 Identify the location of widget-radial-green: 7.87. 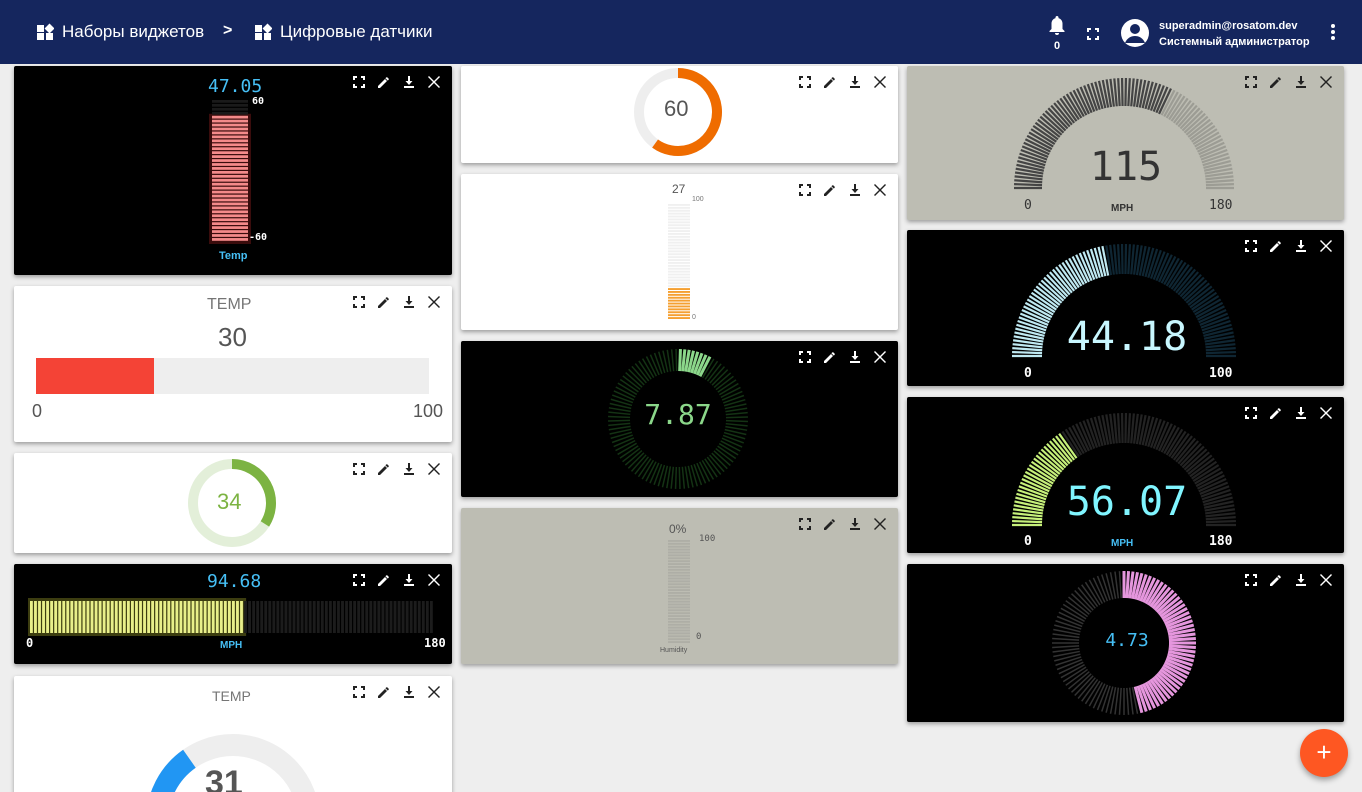
(679, 419).